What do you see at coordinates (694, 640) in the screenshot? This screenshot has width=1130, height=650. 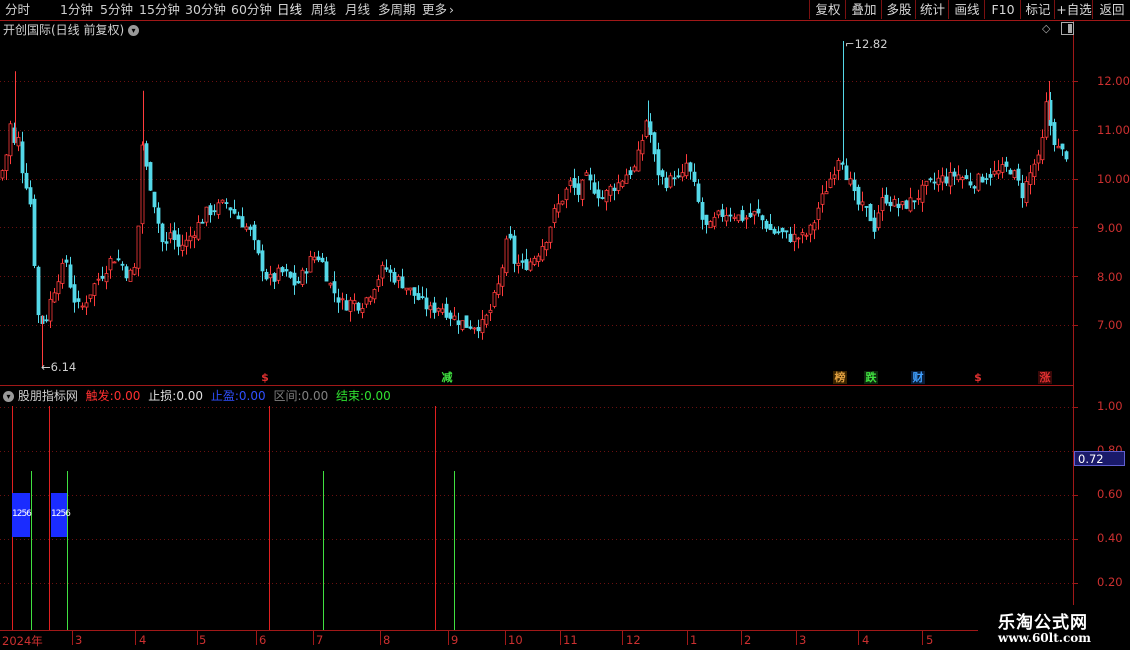 I see `x-tick-label: 1` at bounding box center [694, 640].